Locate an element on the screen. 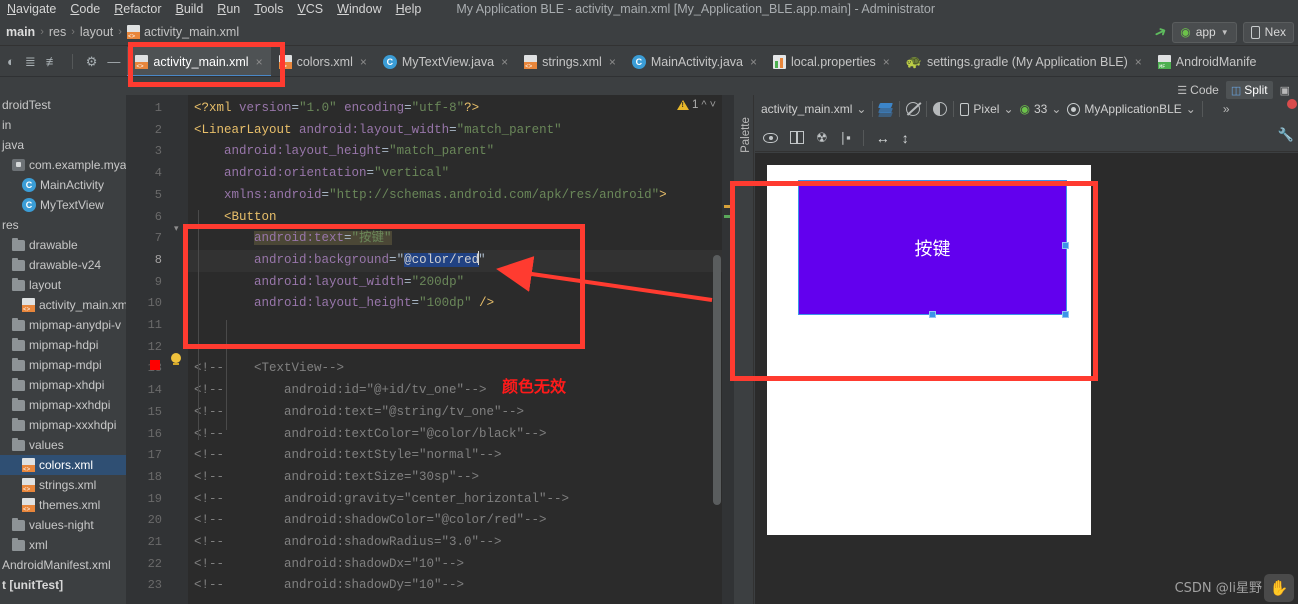  button-preview: 按键 is located at coordinates (932, 247).